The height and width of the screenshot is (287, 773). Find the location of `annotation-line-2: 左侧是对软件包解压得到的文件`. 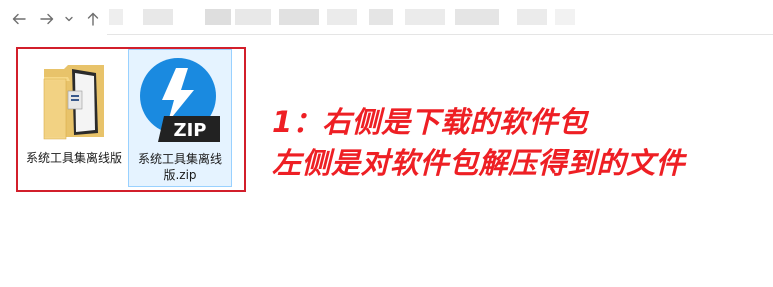

annotation-line-2: 左侧是对软件包解压得到的文件 is located at coordinates (479, 163).